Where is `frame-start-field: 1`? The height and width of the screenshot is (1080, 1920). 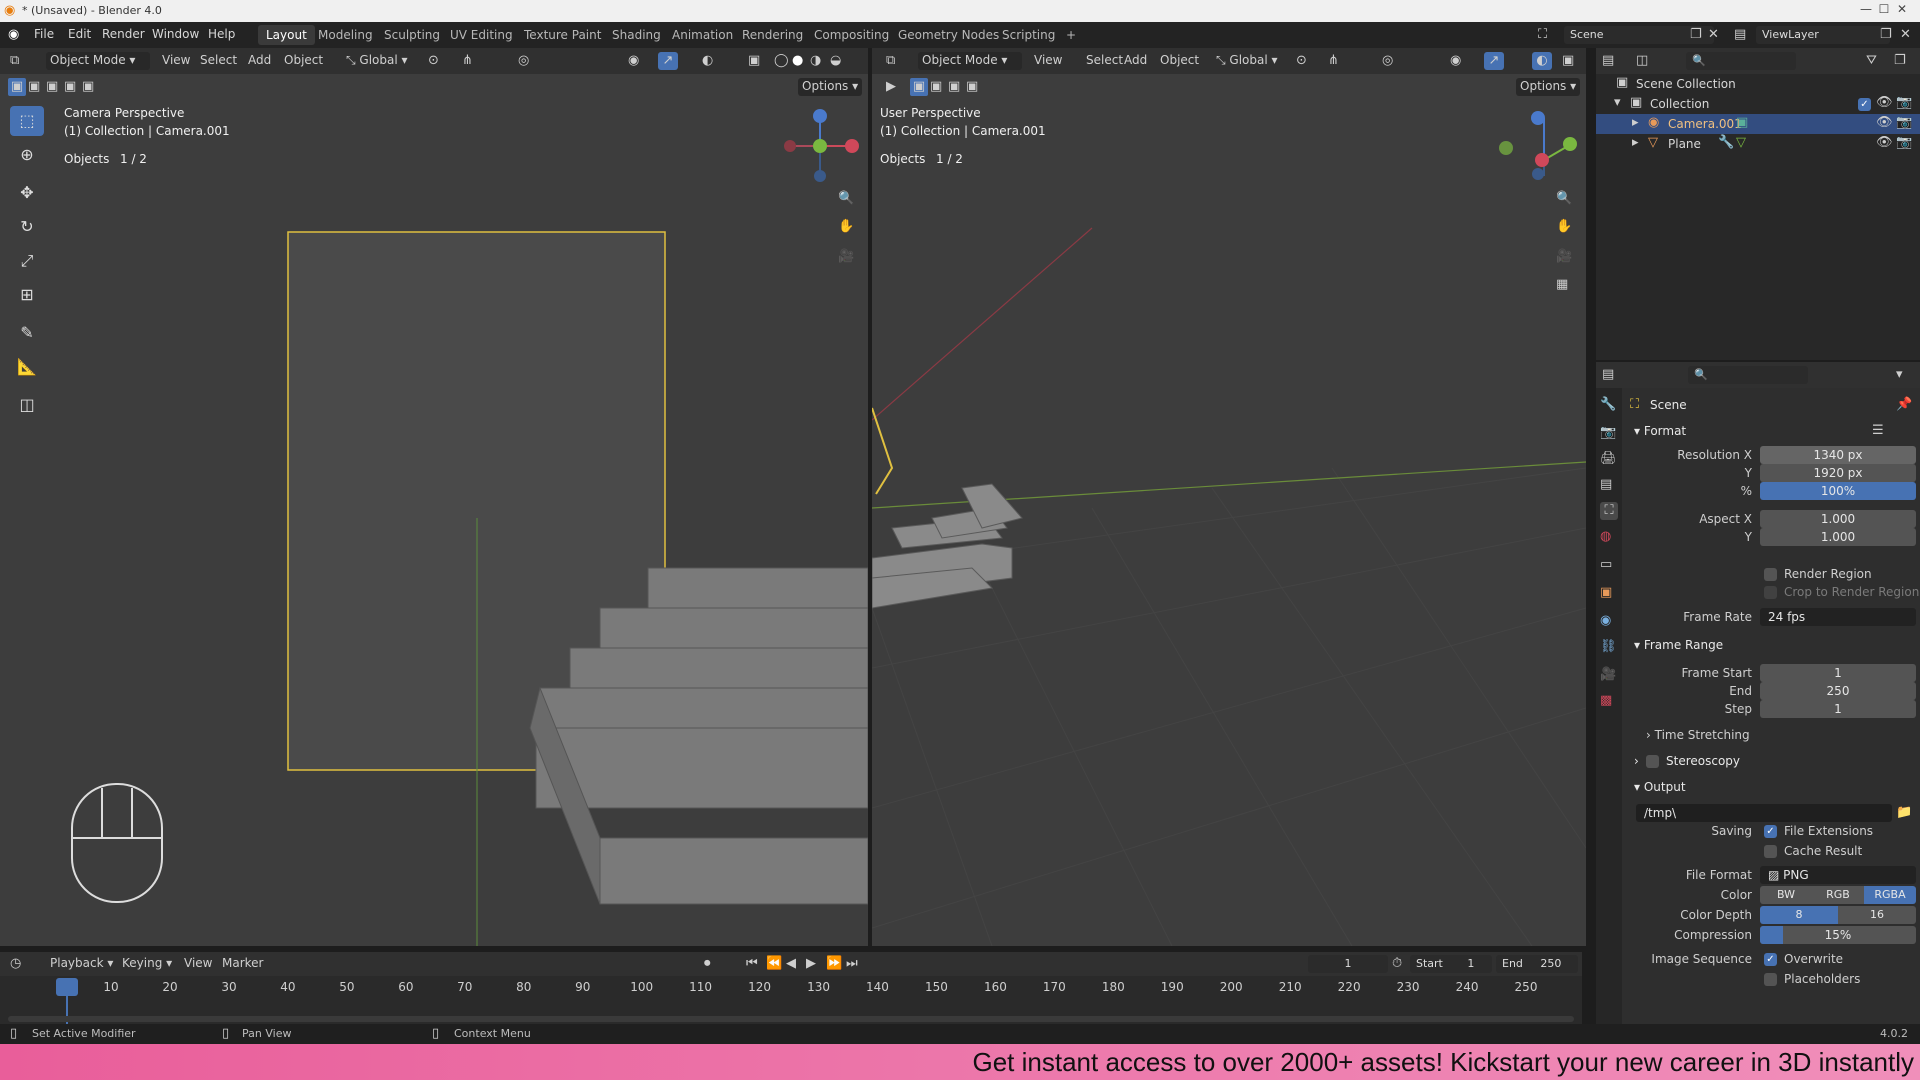 frame-start-field: 1 is located at coordinates (1838, 673).